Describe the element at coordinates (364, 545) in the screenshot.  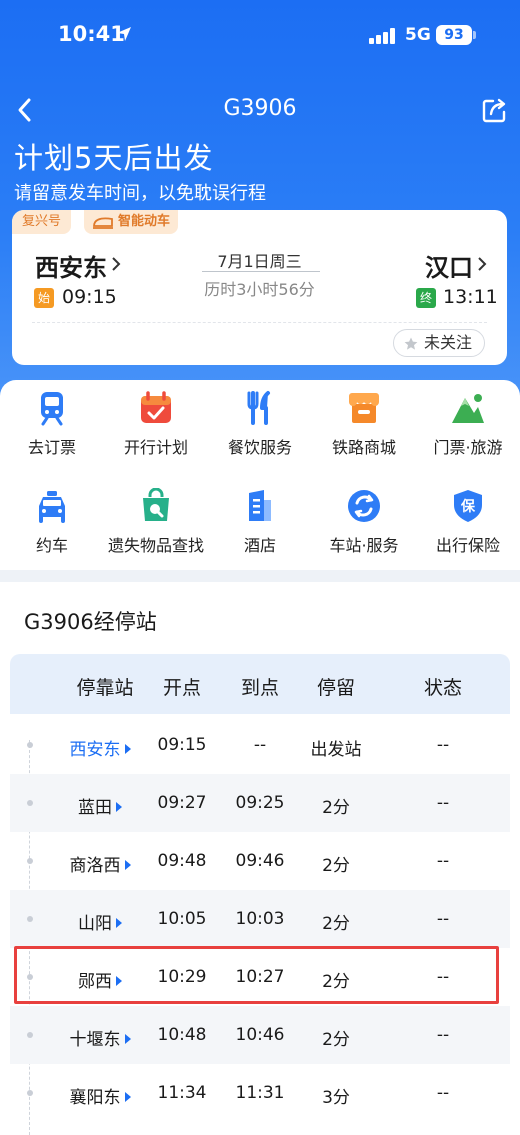
I see `service-label: 车站·服务` at that location.